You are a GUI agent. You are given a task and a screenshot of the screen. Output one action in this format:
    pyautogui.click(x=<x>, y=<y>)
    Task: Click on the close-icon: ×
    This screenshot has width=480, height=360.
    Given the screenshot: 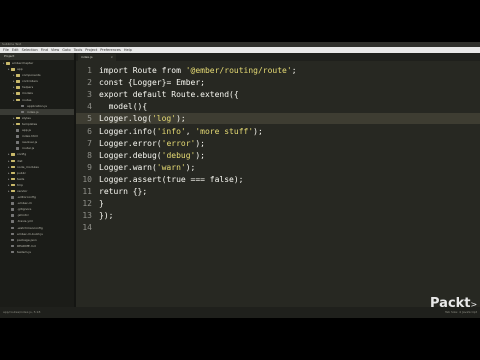 What is the action you would take?
    pyautogui.click(x=111, y=57)
    